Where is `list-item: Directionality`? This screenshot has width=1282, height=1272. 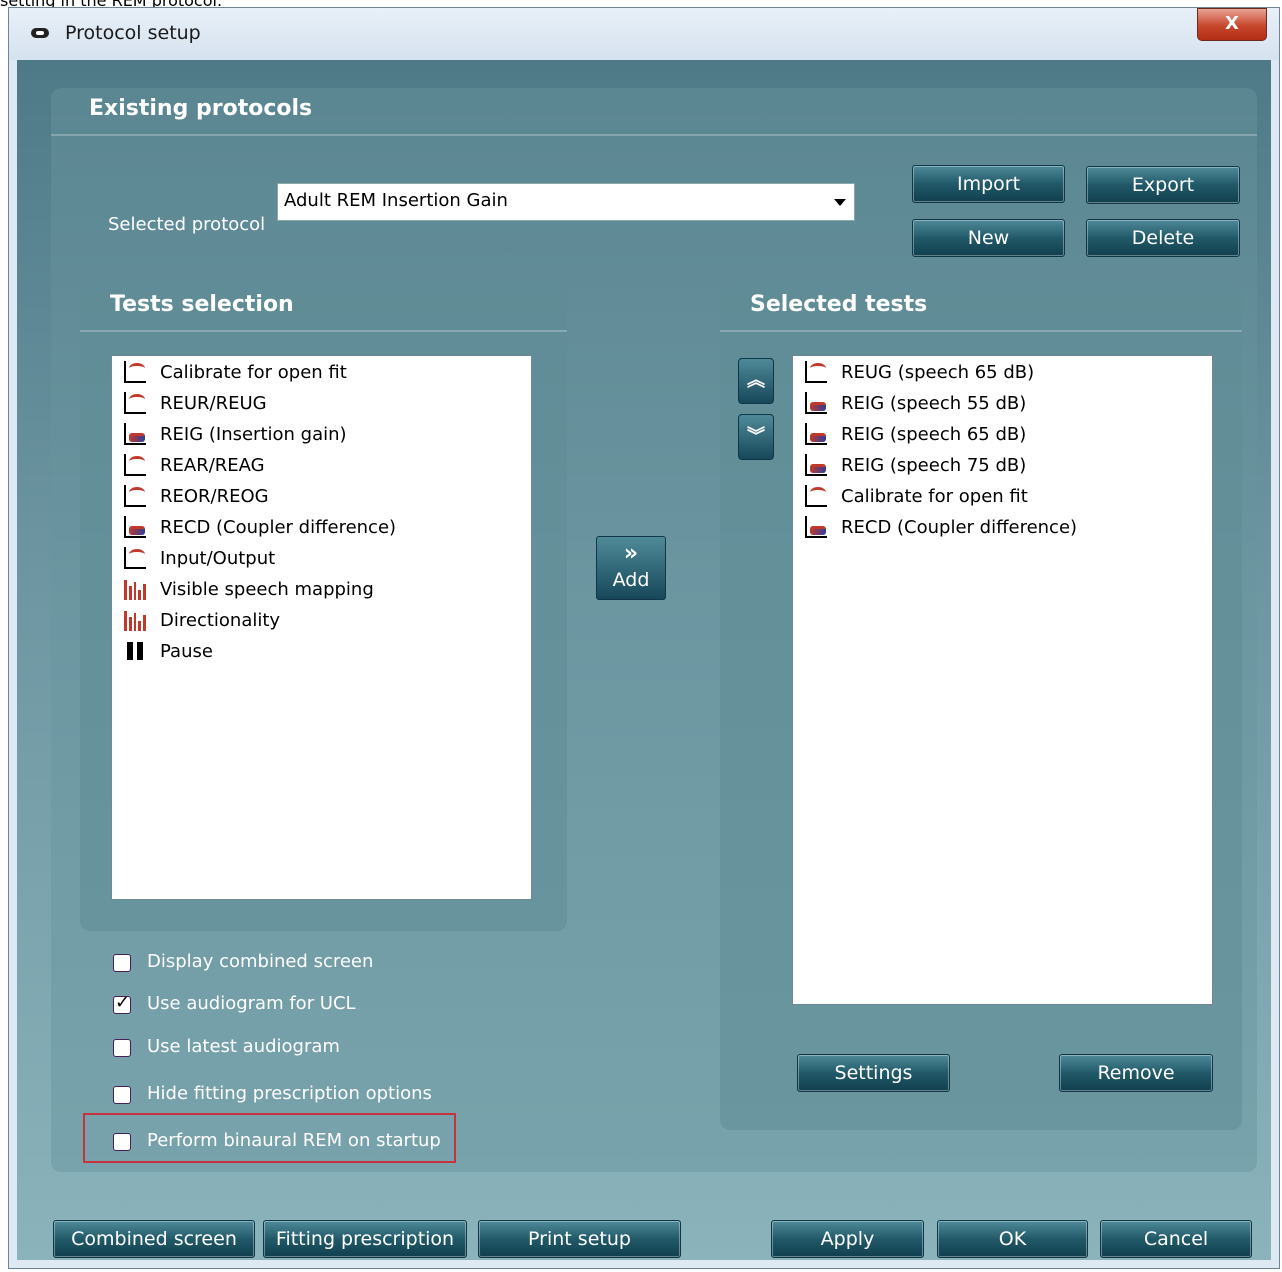
list-item: Directionality is located at coordinates (202, 620).